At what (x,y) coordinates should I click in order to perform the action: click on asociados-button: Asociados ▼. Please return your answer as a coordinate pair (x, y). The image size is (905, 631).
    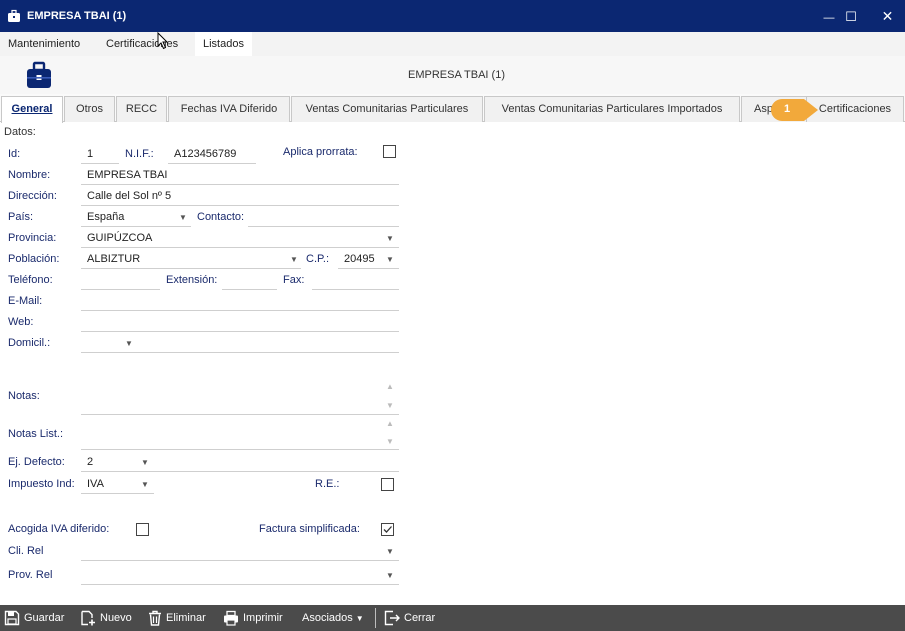
    Looking at the image, I should click on (333, 618).